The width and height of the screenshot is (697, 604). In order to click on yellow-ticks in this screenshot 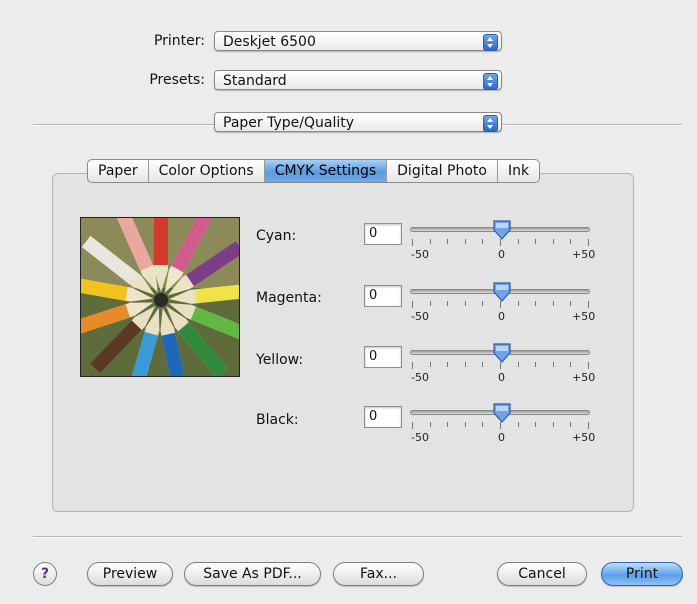, I will do `click(500, 366)`.